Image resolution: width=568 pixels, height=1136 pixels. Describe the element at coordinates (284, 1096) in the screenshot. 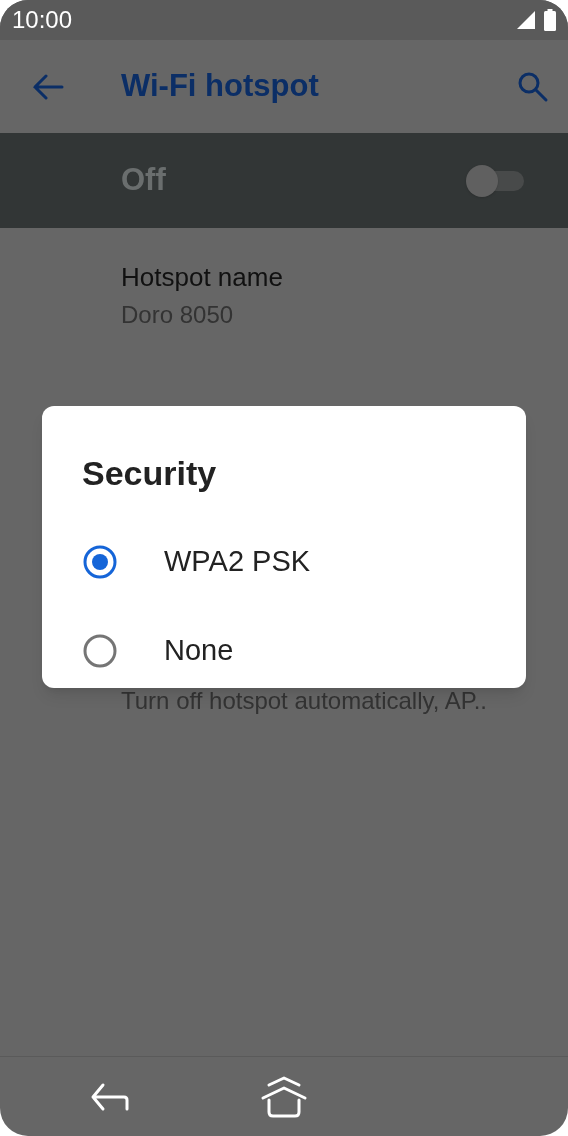

I see `home-icon` at that location.